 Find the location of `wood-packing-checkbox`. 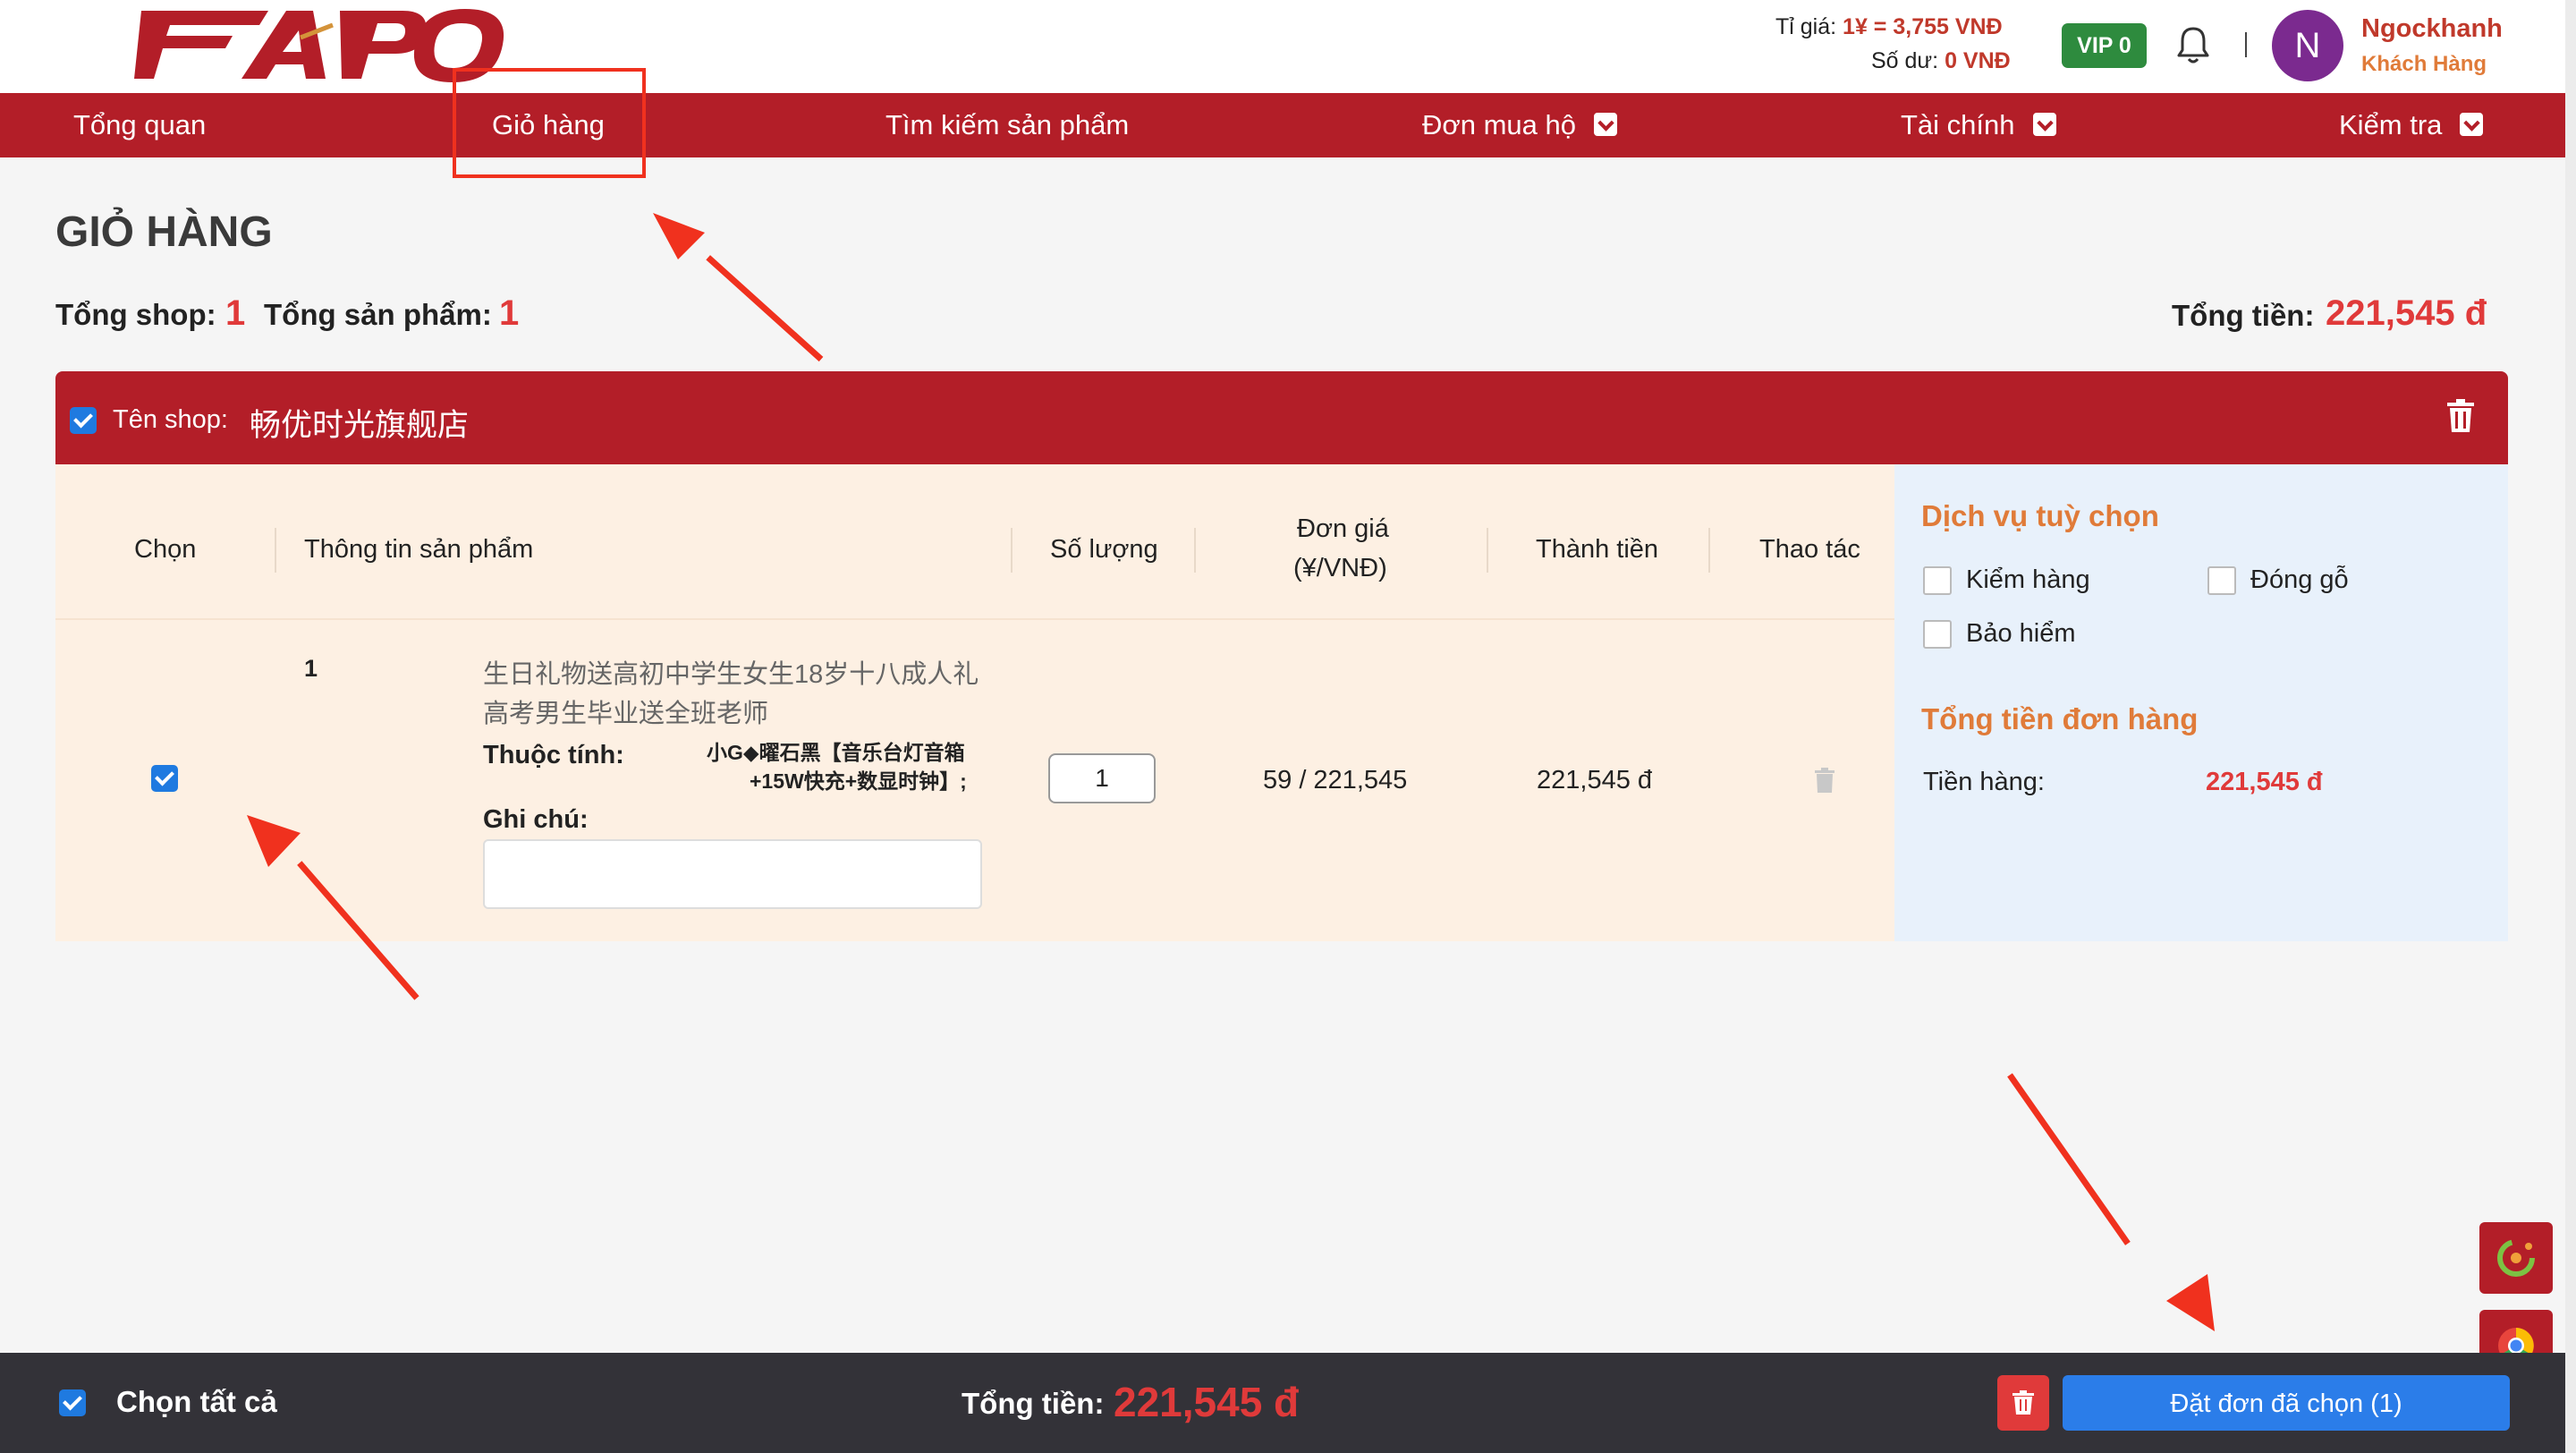

wood-packing-checkbox is located at coordinates (2221, 580).